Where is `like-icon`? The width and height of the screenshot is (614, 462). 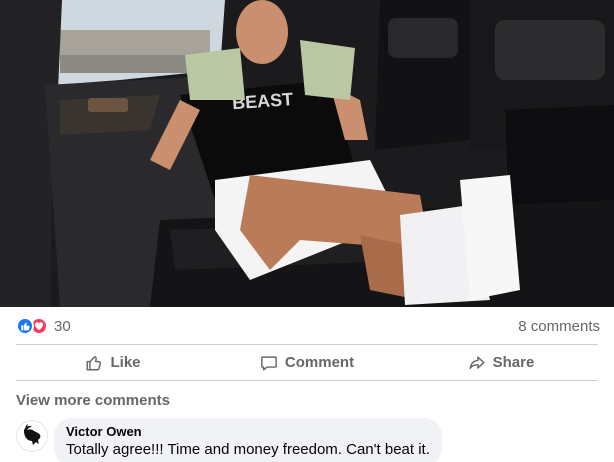
like-icon is located at coordinates (25, 326).